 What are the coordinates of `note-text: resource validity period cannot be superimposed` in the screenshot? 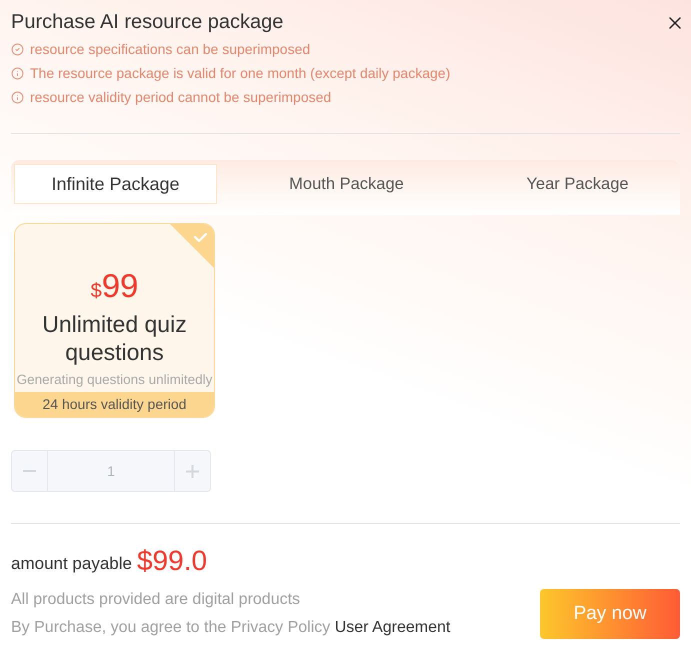 It's located at (181, 97).